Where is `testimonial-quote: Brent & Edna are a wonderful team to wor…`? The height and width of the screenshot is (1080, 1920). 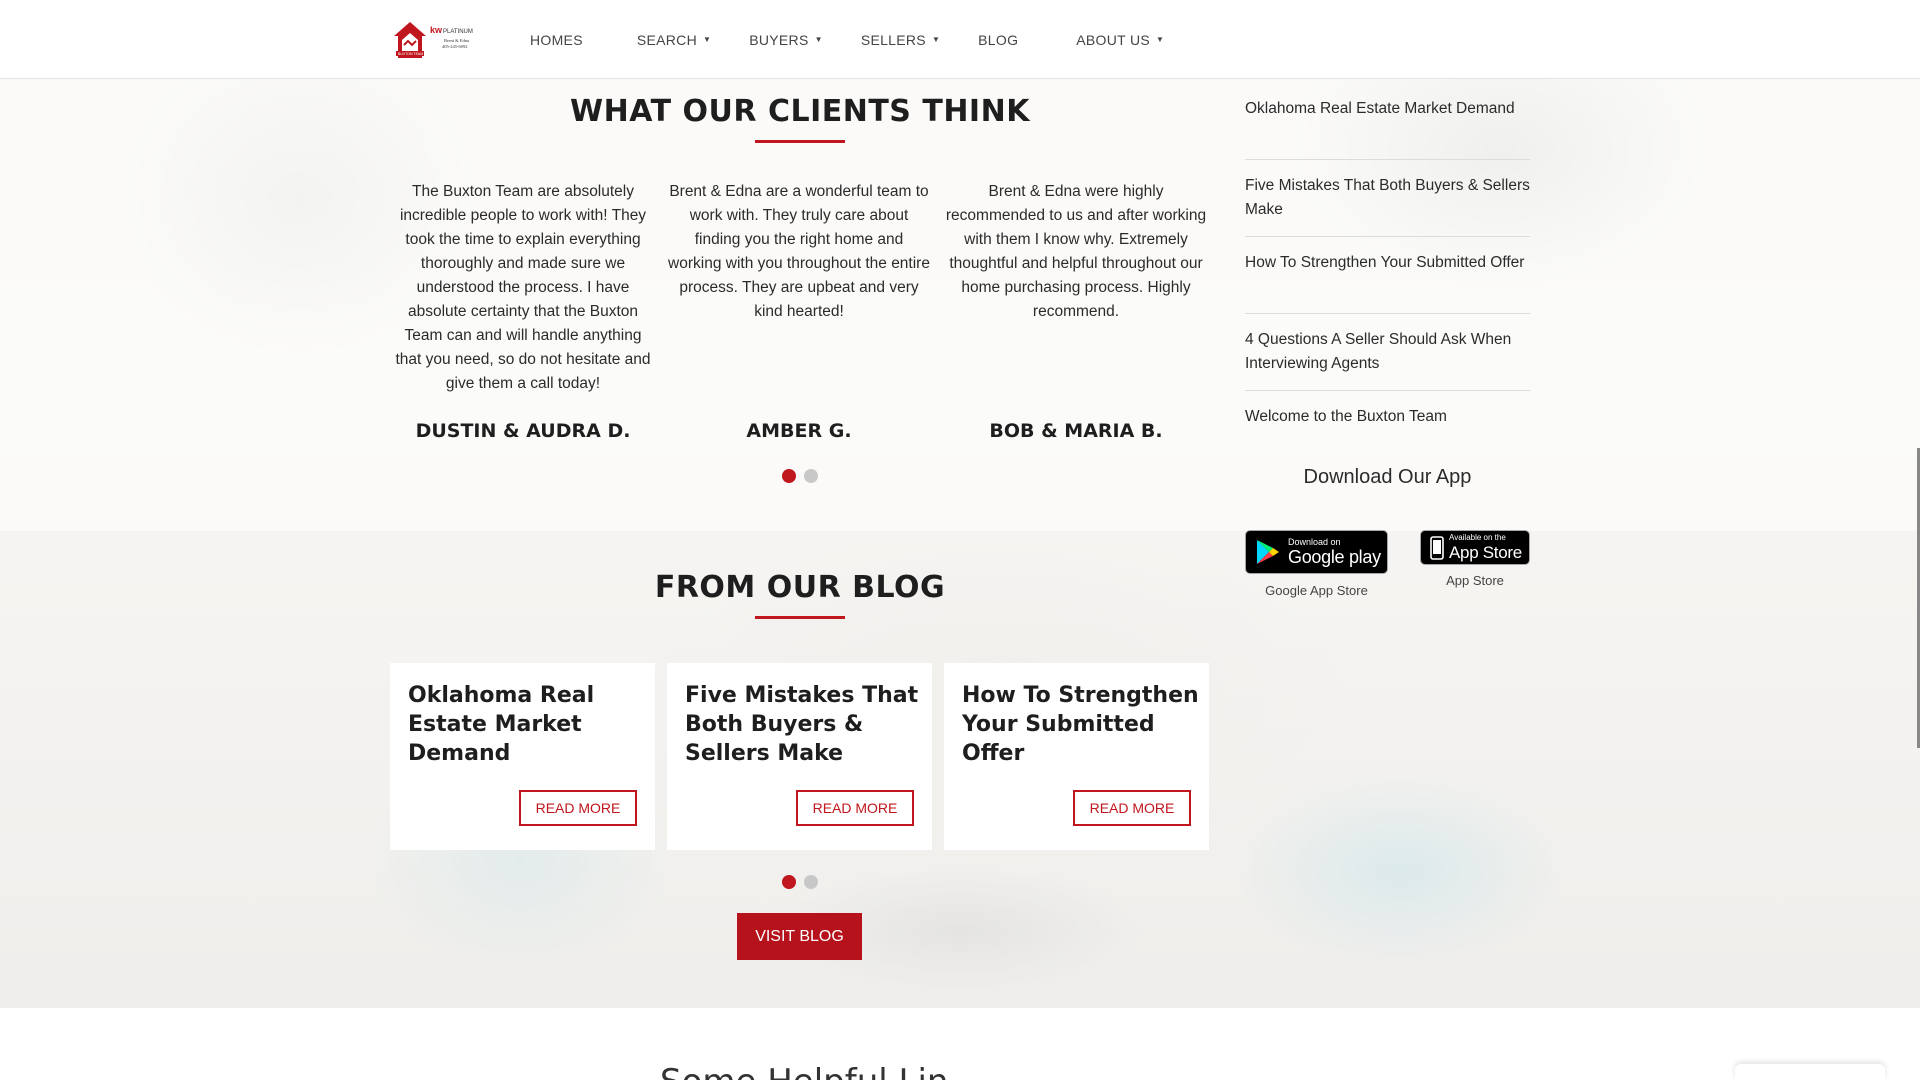
testimonial-quote: Brent & Edna are a wonderful team to wor… is located at coordinates (799, 251).